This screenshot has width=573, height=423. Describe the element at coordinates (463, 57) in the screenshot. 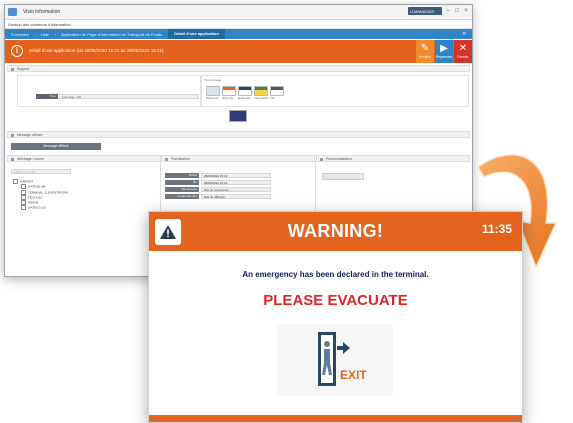

I see `close-label: Fermer` at that location.